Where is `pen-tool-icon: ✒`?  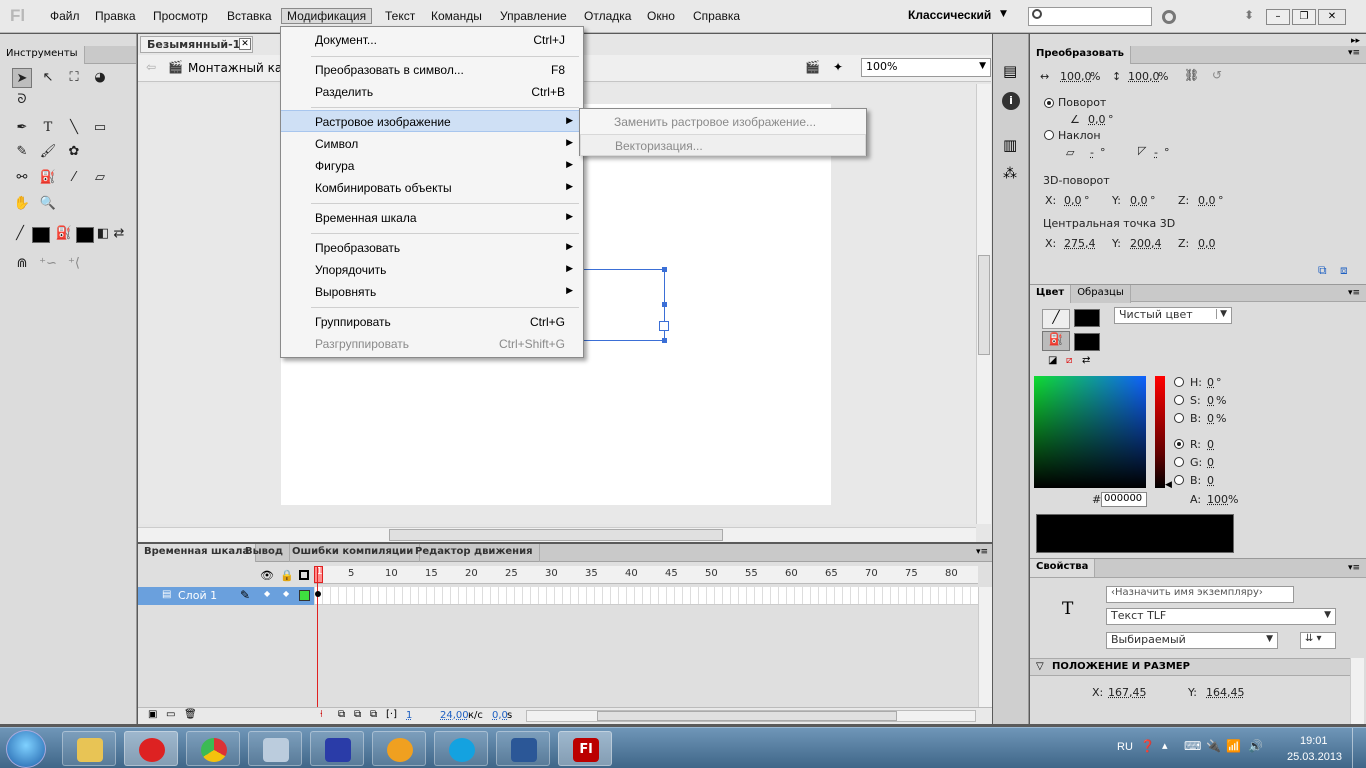
pen-tool-icon: ✒ is located at coordinates (22, 128).